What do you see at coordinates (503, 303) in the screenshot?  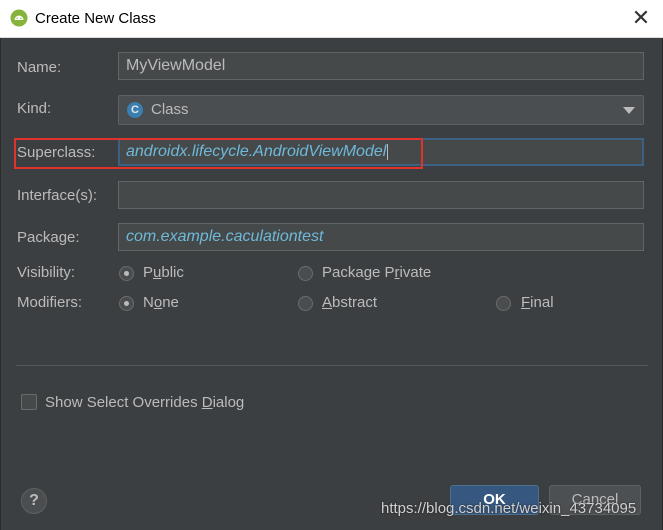 I see `modifier-final-radio` at bounding box center [503, 303].